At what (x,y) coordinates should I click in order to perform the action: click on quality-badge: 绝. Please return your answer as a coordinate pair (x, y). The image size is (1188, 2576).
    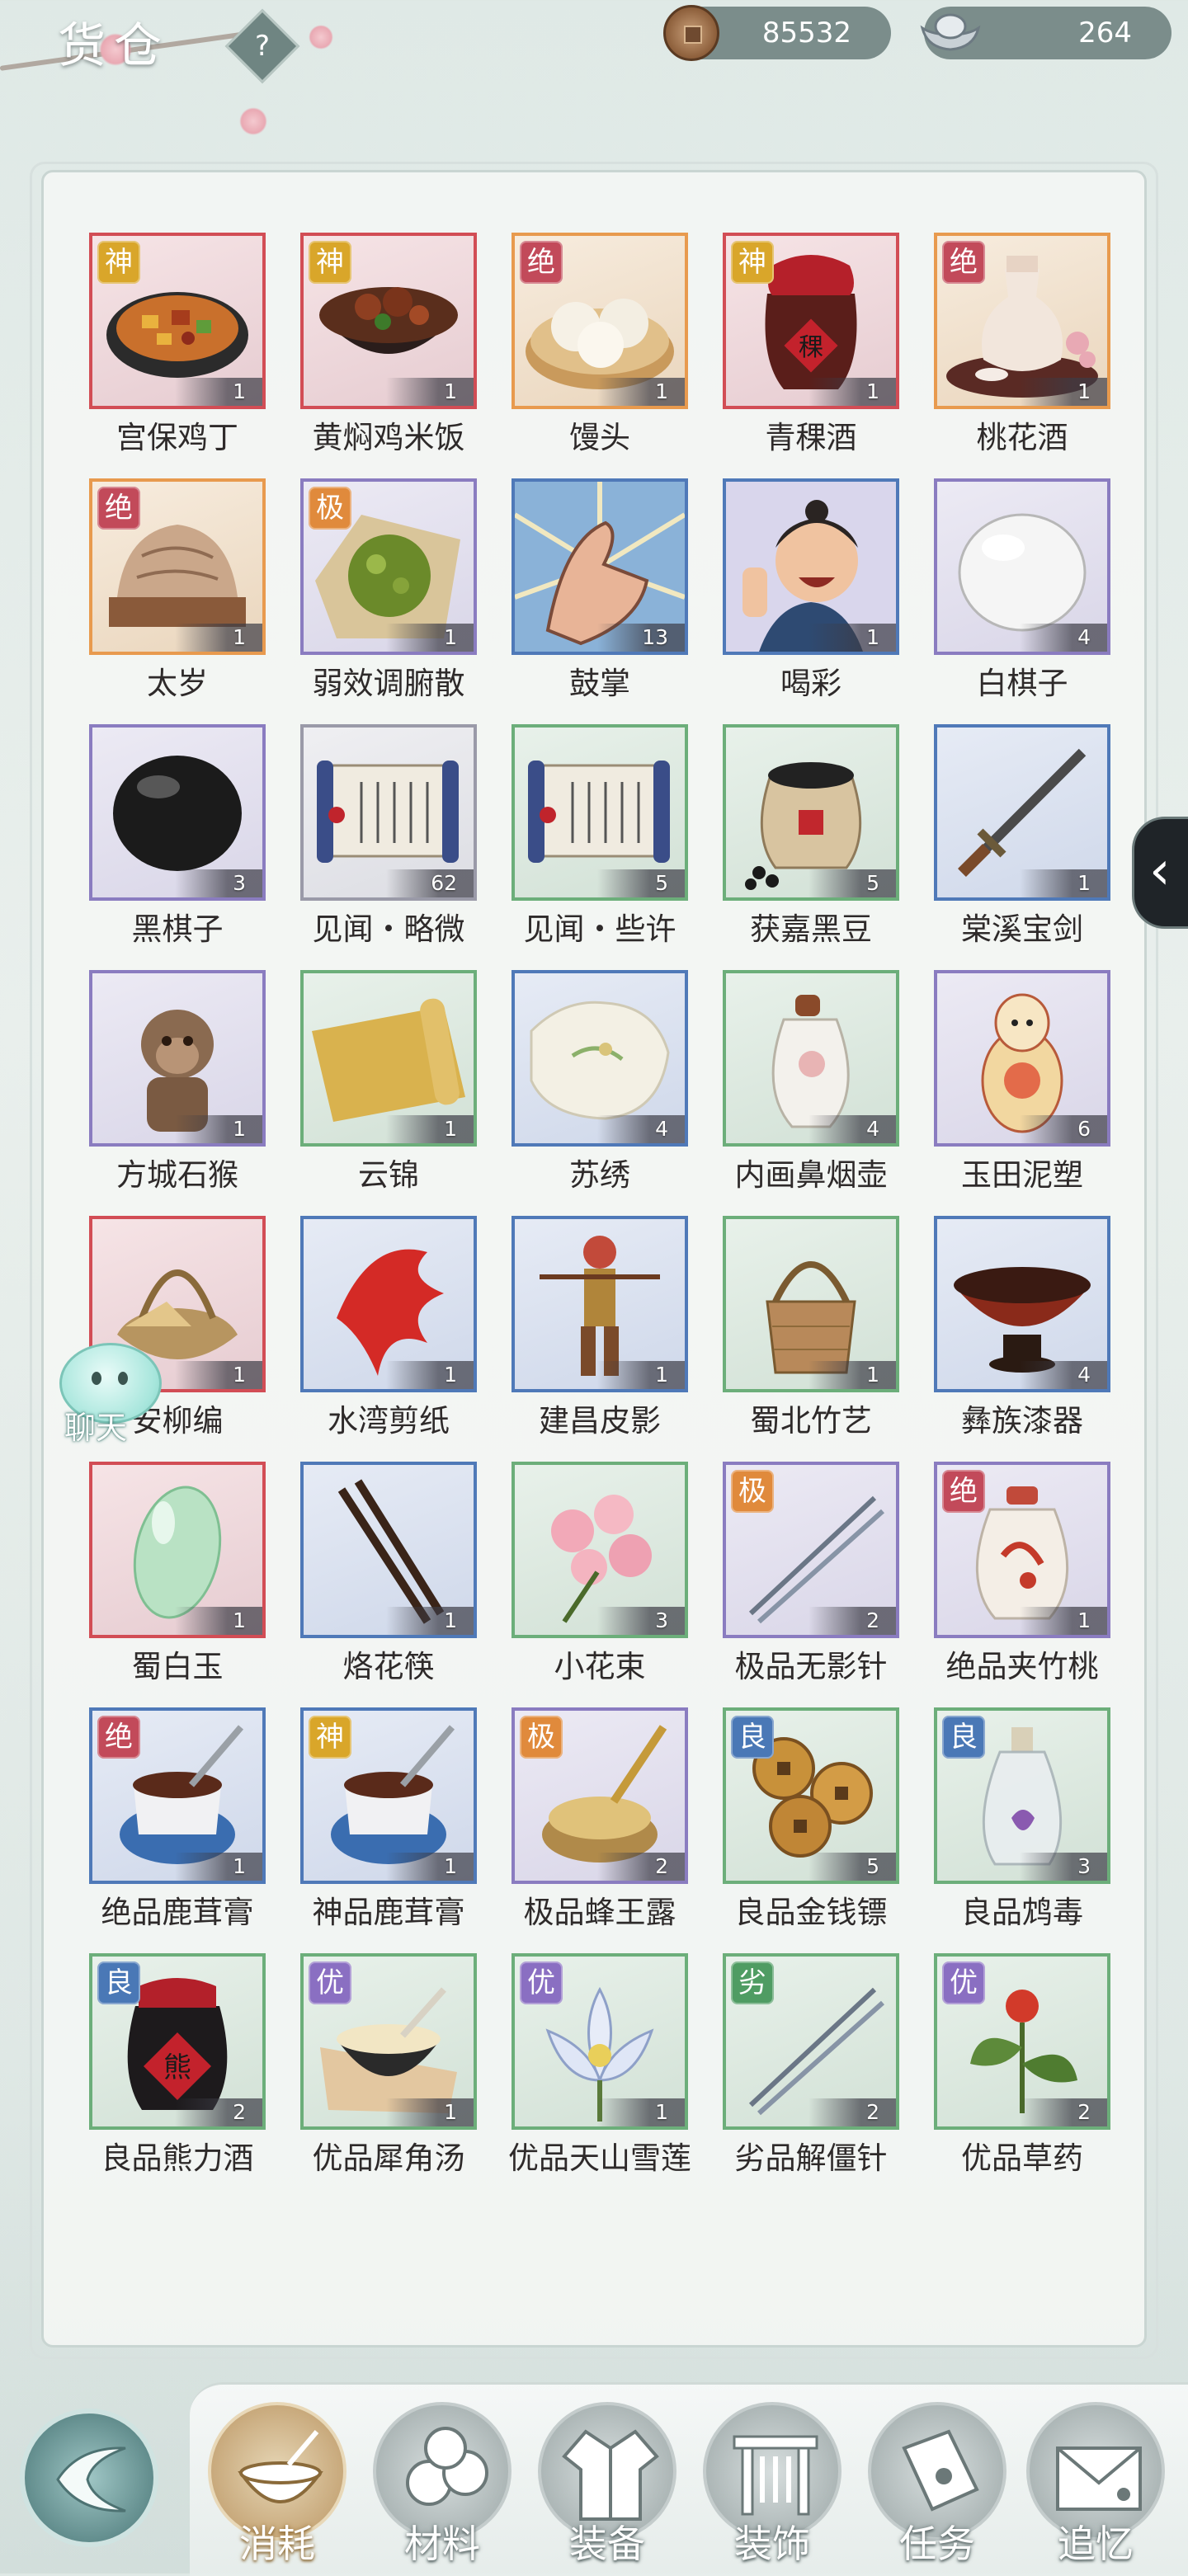
    Looking at the image, I should click on (541, 262).